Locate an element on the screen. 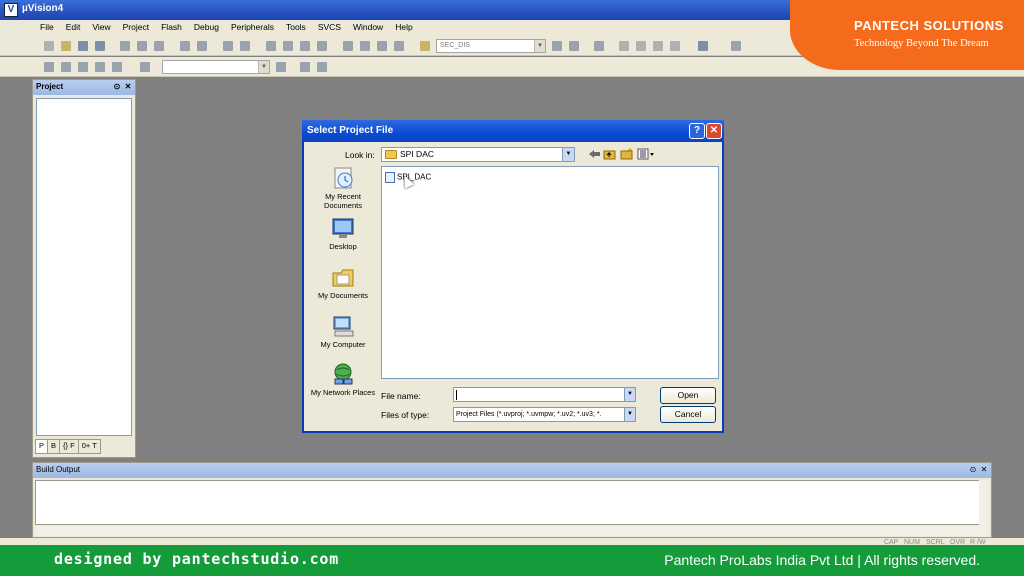  breakpoint-icon is located at coordinates (641, 46).